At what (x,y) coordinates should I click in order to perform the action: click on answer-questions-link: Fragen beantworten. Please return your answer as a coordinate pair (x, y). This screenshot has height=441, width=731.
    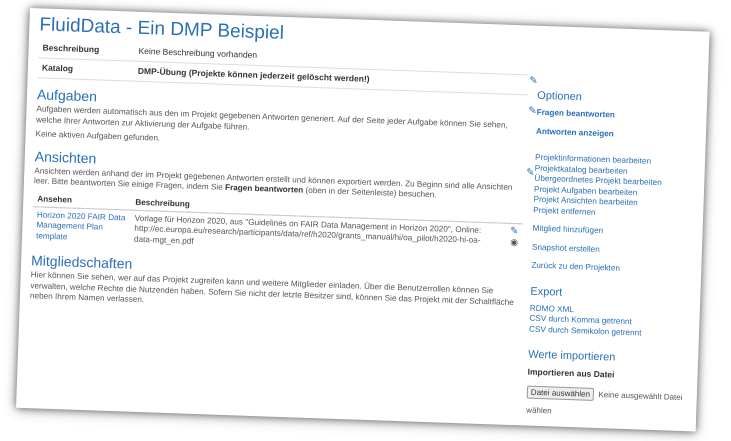
    Looking at the image, I should click on (618, 116).